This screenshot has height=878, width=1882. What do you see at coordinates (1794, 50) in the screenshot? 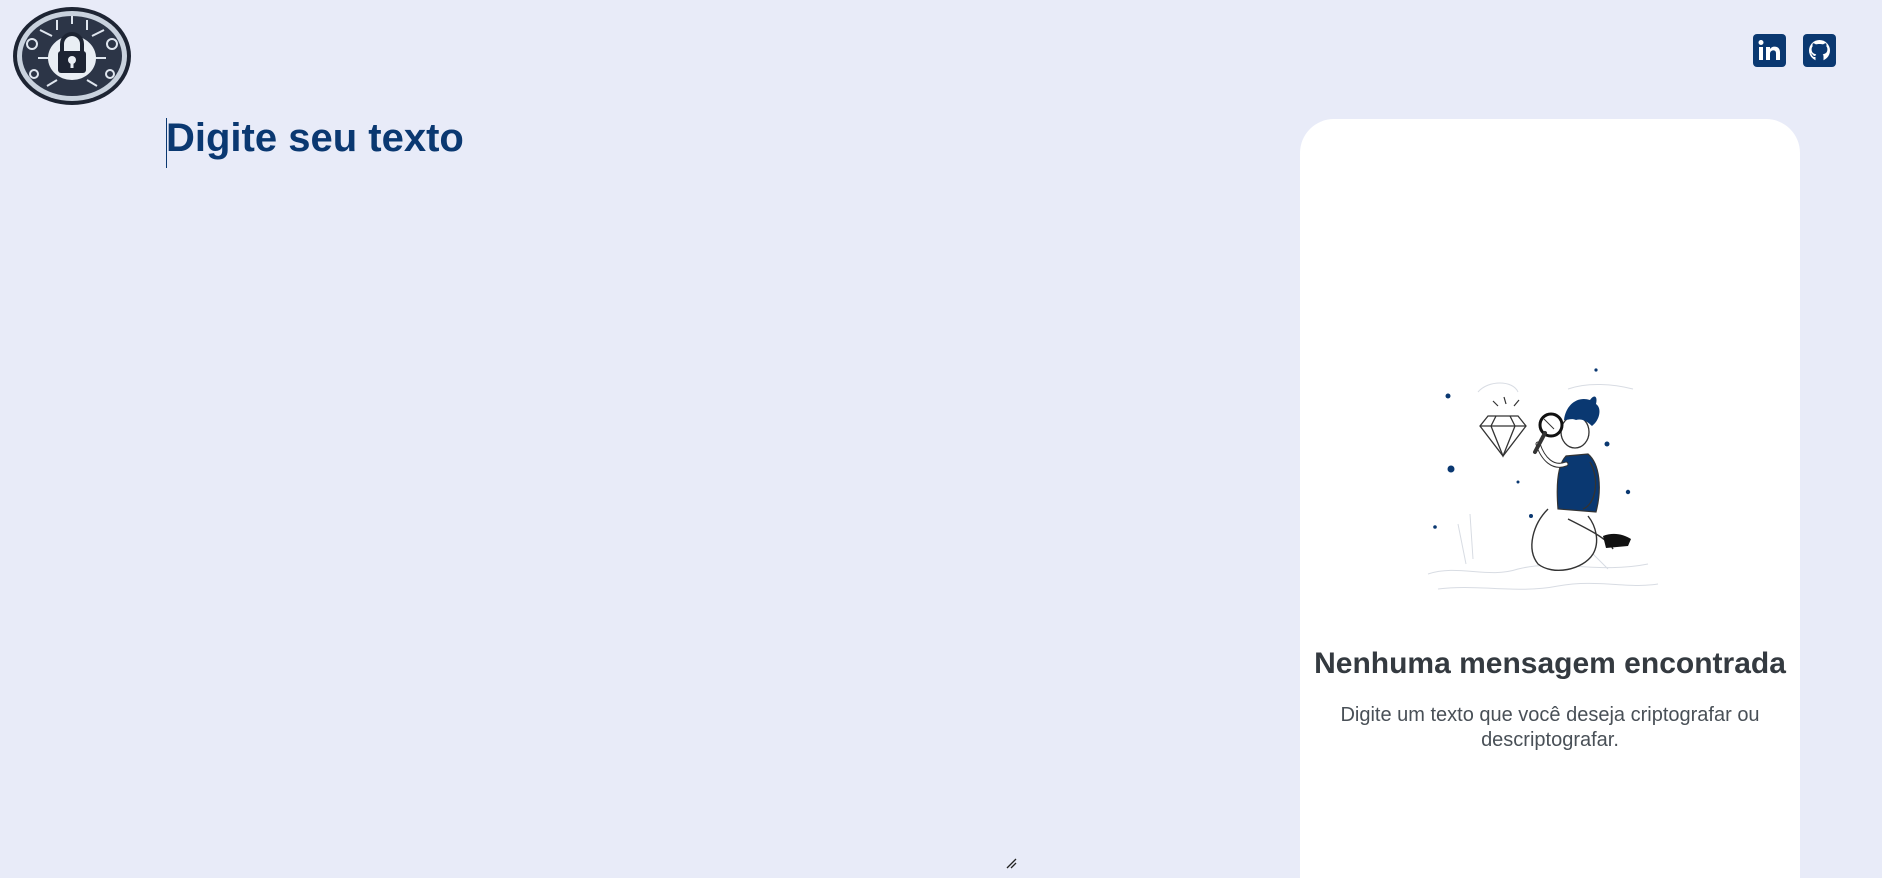
I see `social-links` at bounding box center [1794, 50].